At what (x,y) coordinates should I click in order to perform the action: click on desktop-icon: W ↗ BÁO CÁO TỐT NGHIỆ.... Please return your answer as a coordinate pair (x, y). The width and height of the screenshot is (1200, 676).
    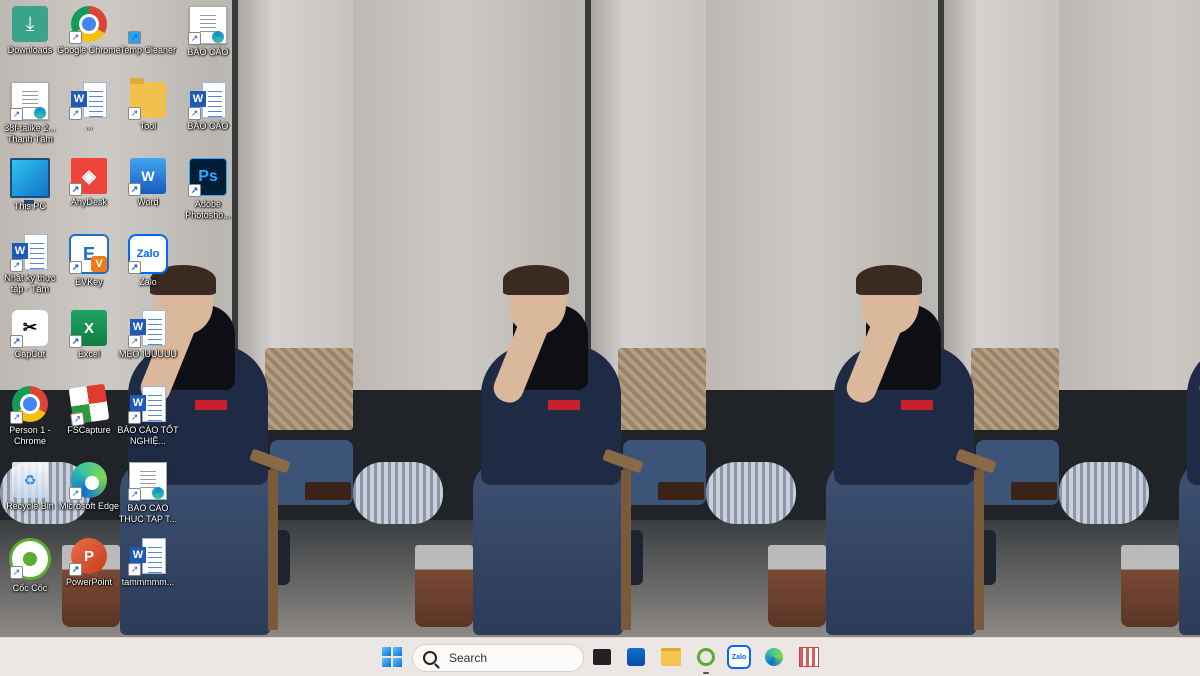
    Looking at the image, I should click on (148, 422).